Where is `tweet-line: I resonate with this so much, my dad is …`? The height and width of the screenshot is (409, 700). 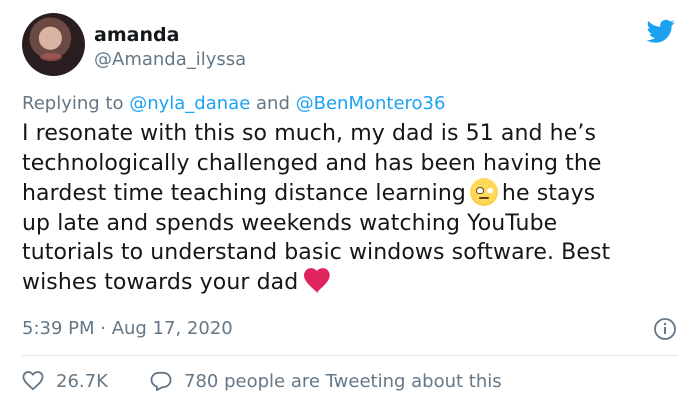
tweet-line: I resonate with this so much, my dad is … is located at coordinates (309, 133).